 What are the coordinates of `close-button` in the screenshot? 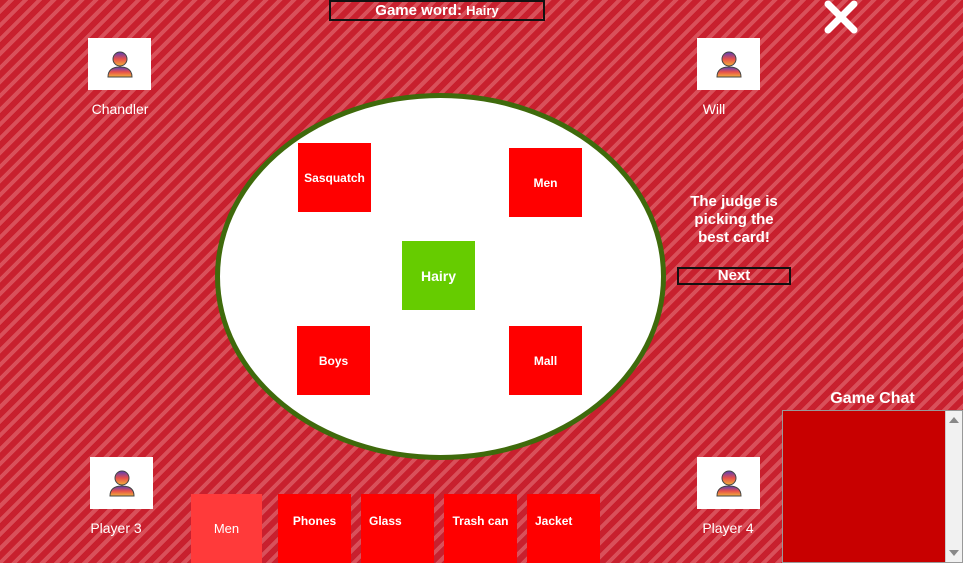 It's located at (841, 17).